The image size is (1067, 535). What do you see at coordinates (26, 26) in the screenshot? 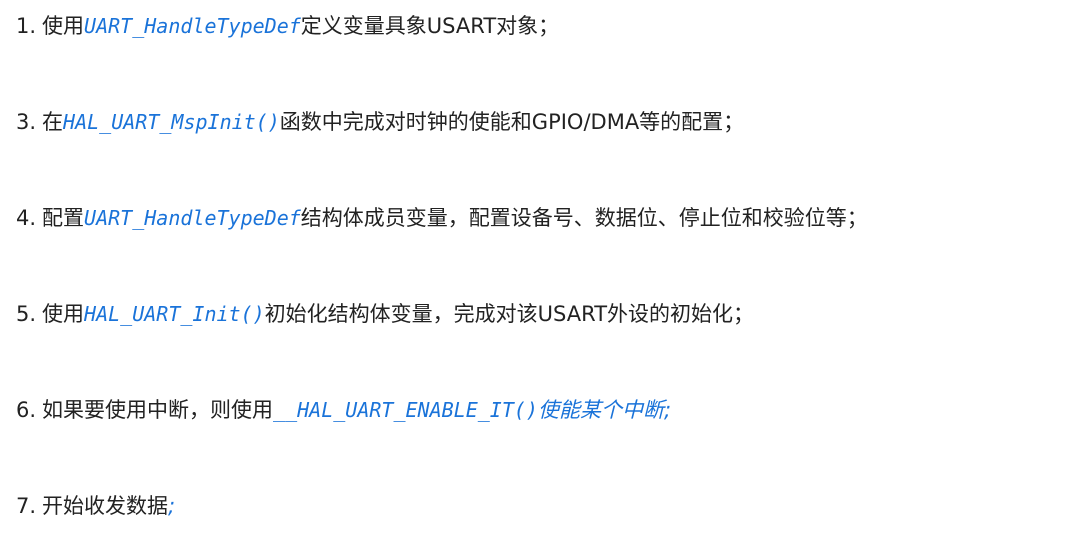
I see `step-number: 1.` at bounding box center [26, 26].